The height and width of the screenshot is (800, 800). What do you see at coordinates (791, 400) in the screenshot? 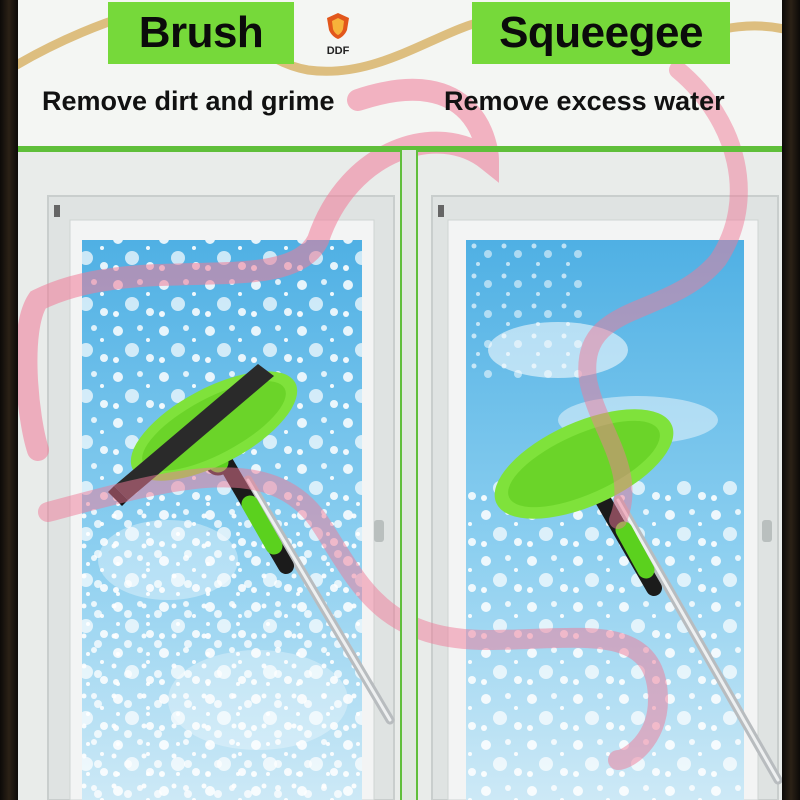
I see `right-border` at bounding box center [791, 400].